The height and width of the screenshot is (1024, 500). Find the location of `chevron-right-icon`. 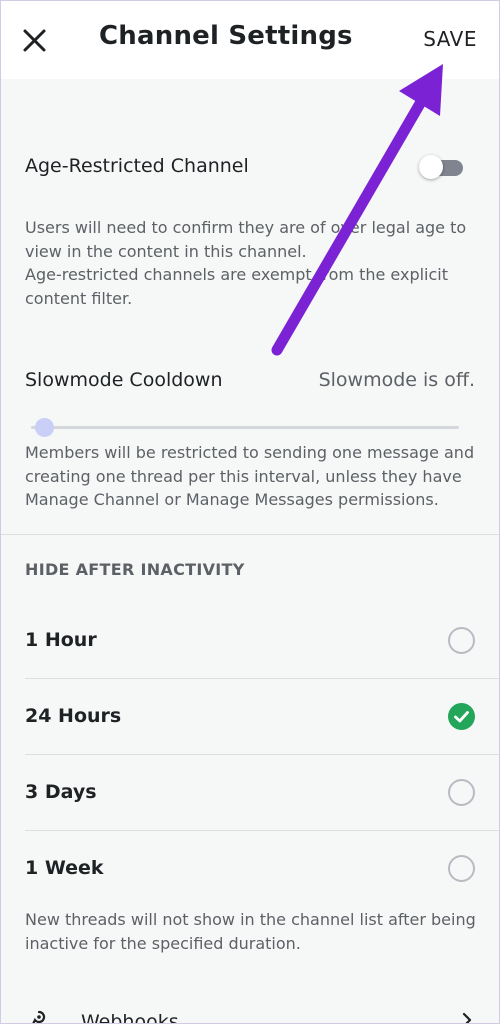

chevron-right-icon is located at coordinates (467, 1017).